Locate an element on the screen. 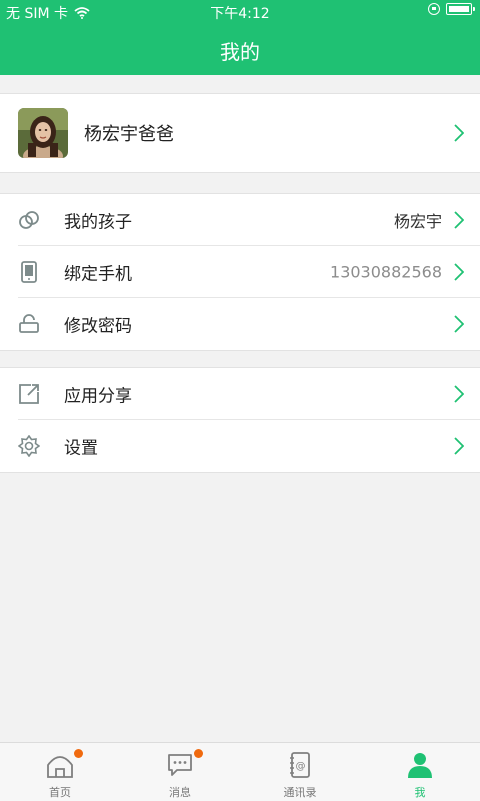 This screenshot has height=801, width=480. lock-icon is located at coordinates (29, 323).